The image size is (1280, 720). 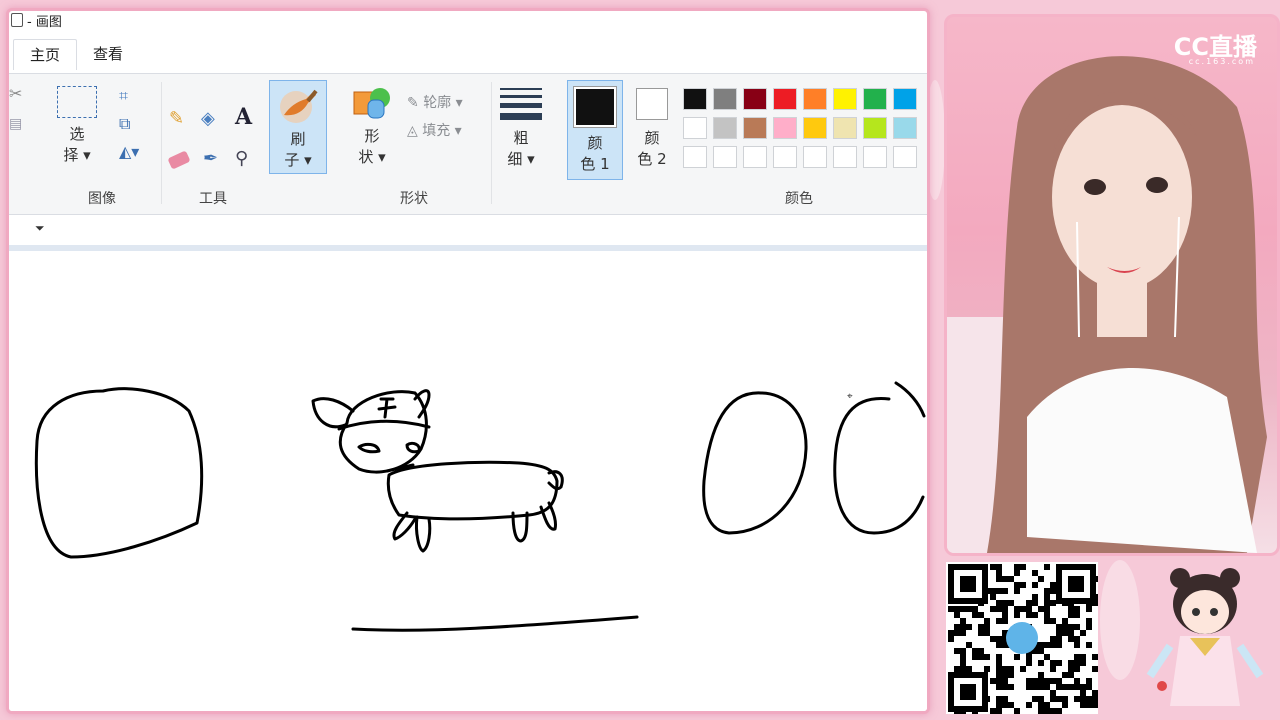 I want to click on select-label-2-text: 择, so click(x=71, y=155).